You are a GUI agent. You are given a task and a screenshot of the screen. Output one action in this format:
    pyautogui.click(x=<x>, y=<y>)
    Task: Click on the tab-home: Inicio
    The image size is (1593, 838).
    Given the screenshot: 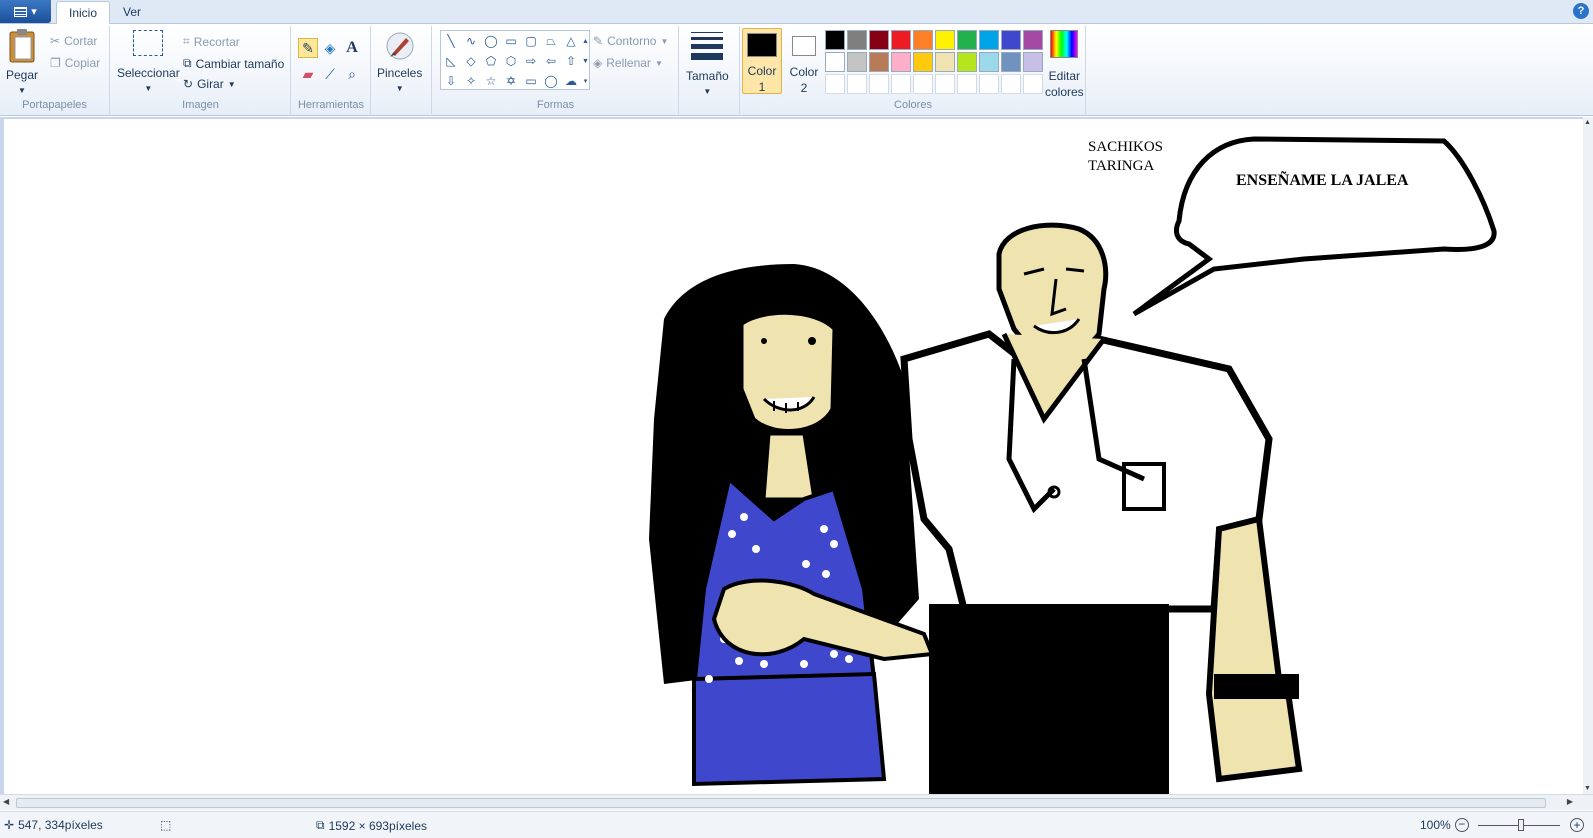 What is the action you would take?
    pyautogui.click(x=83, y=13)
    